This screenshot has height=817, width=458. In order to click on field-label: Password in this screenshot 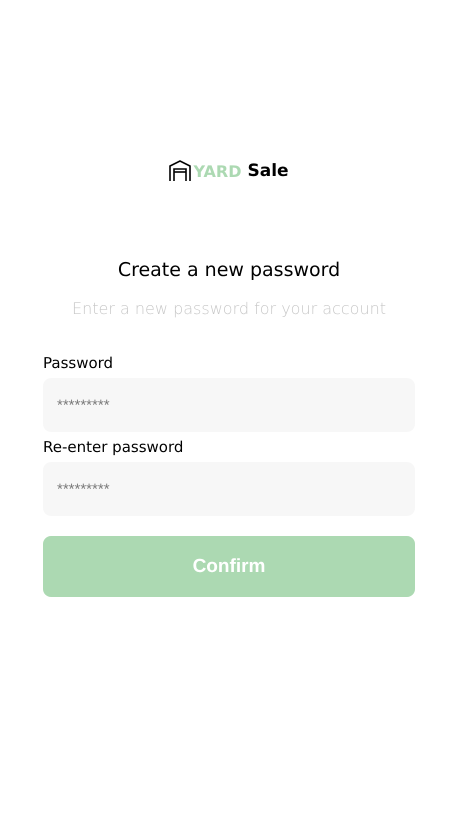, I will do `click(78, 363)`.